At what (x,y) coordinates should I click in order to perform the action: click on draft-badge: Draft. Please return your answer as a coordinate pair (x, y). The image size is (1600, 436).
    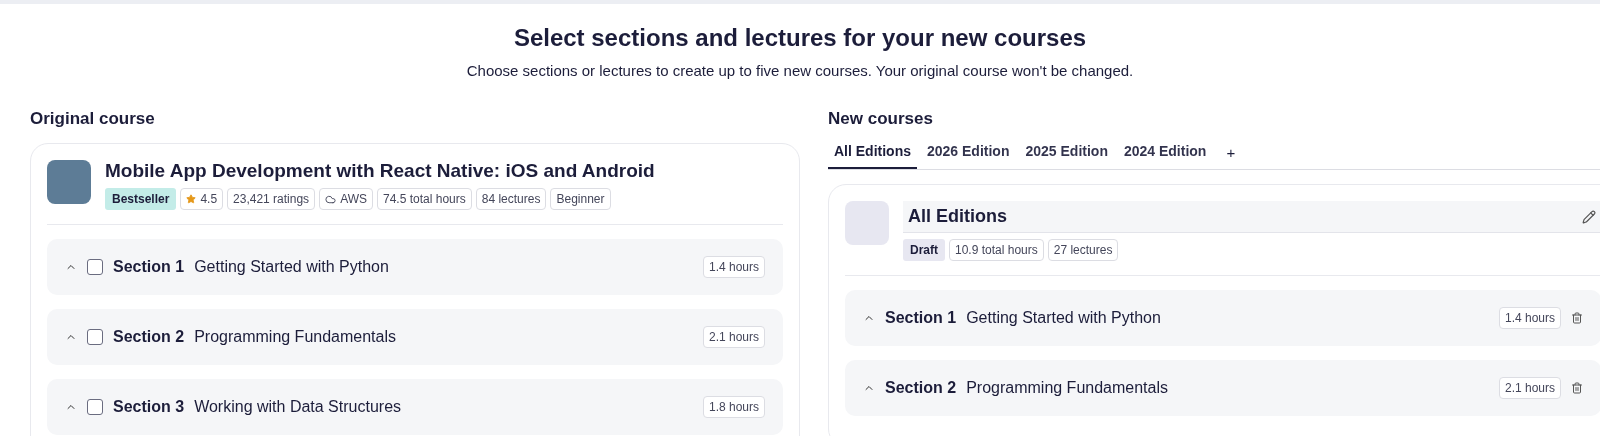
    Looking at the image, I should click on (924, 250).